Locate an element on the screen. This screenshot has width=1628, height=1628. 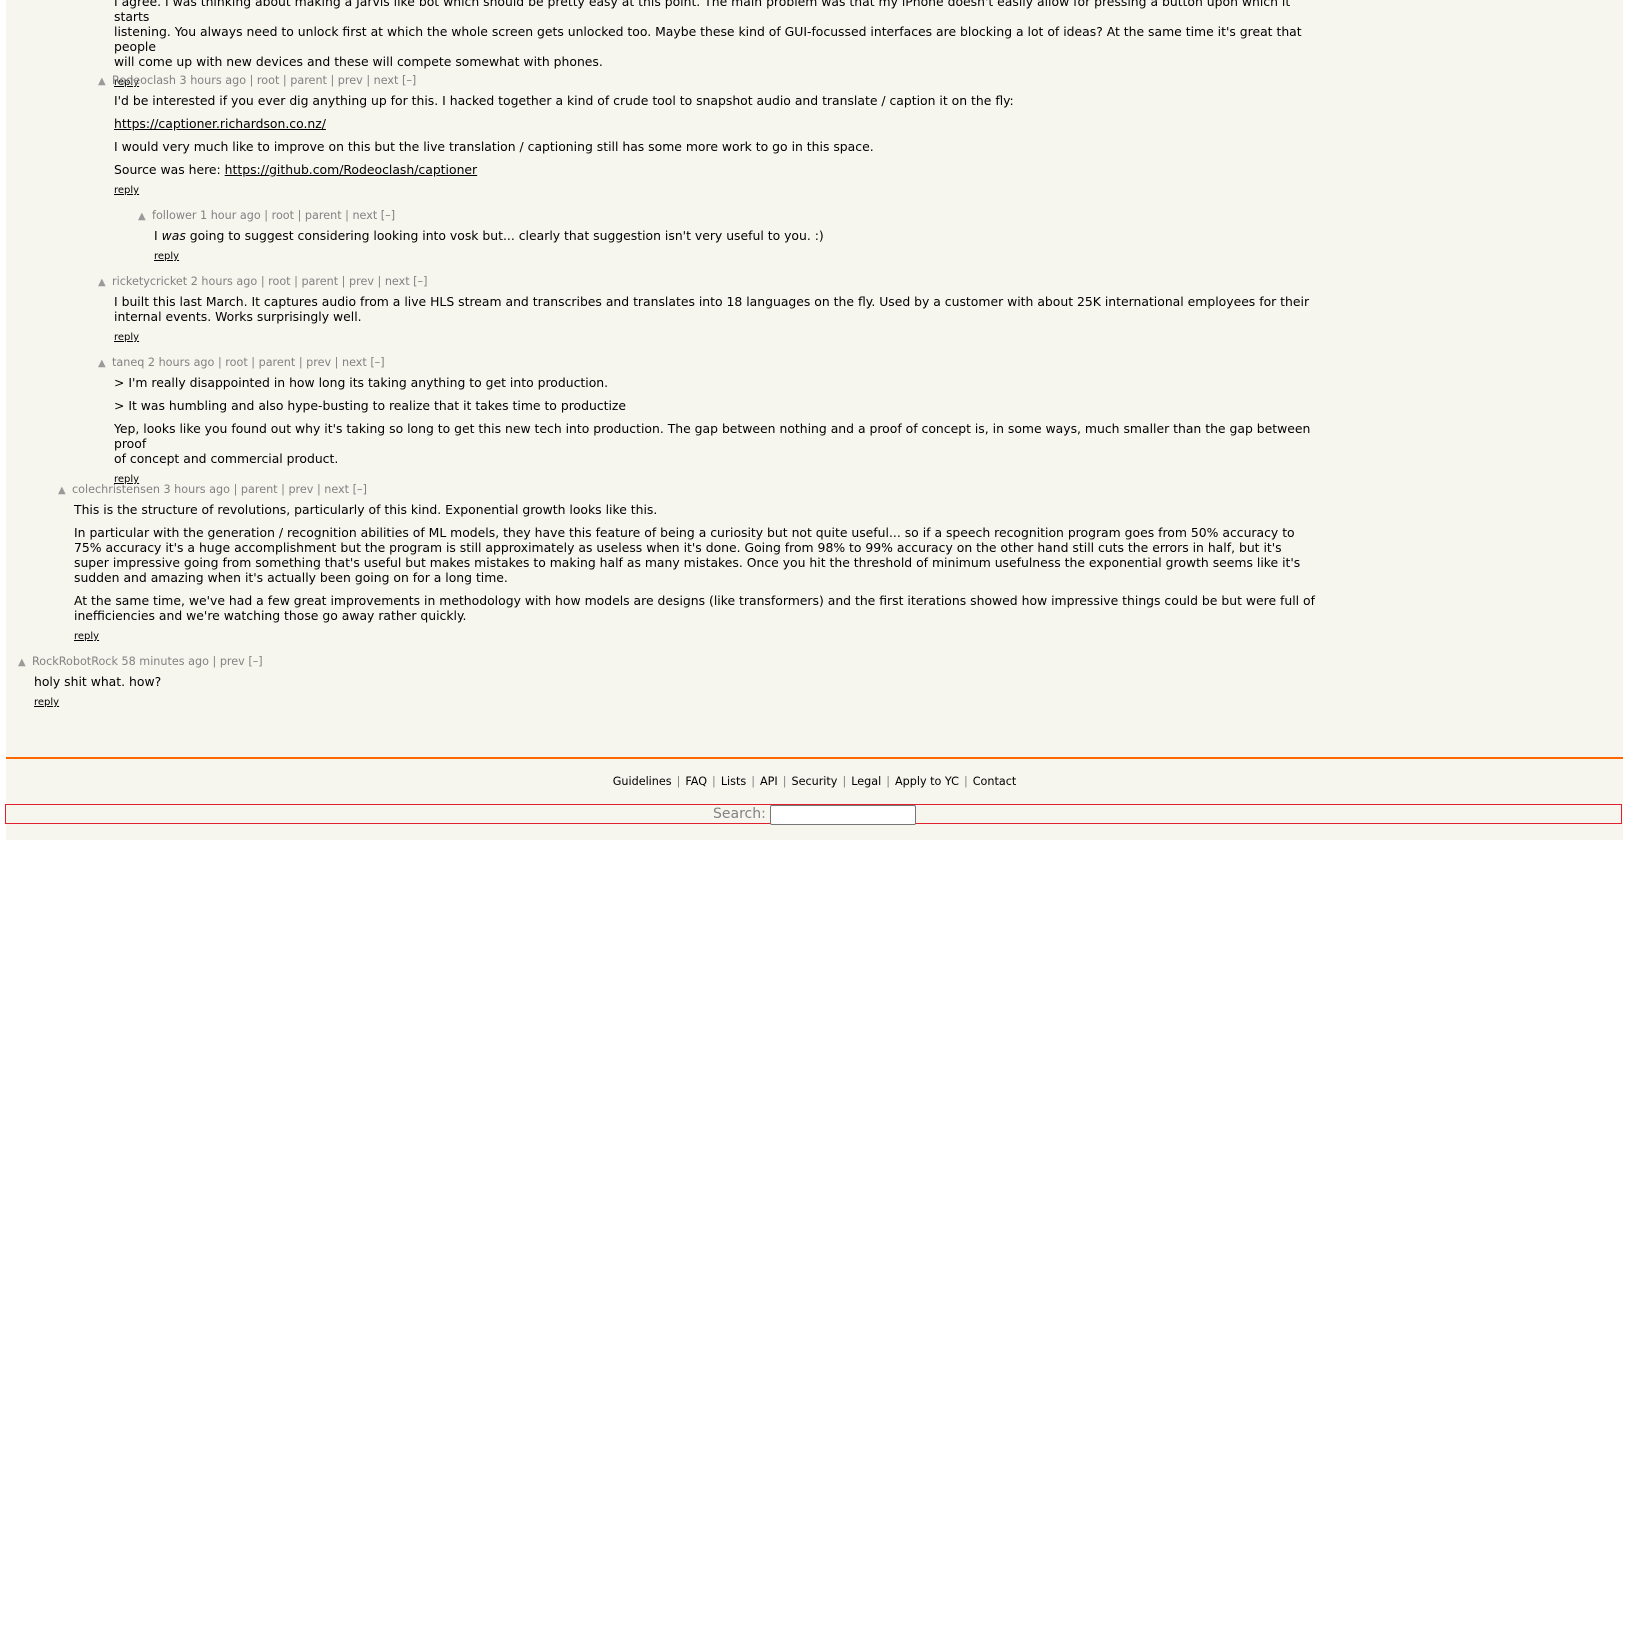
comment-author: colechristensen is located at coordinates (116, 489).